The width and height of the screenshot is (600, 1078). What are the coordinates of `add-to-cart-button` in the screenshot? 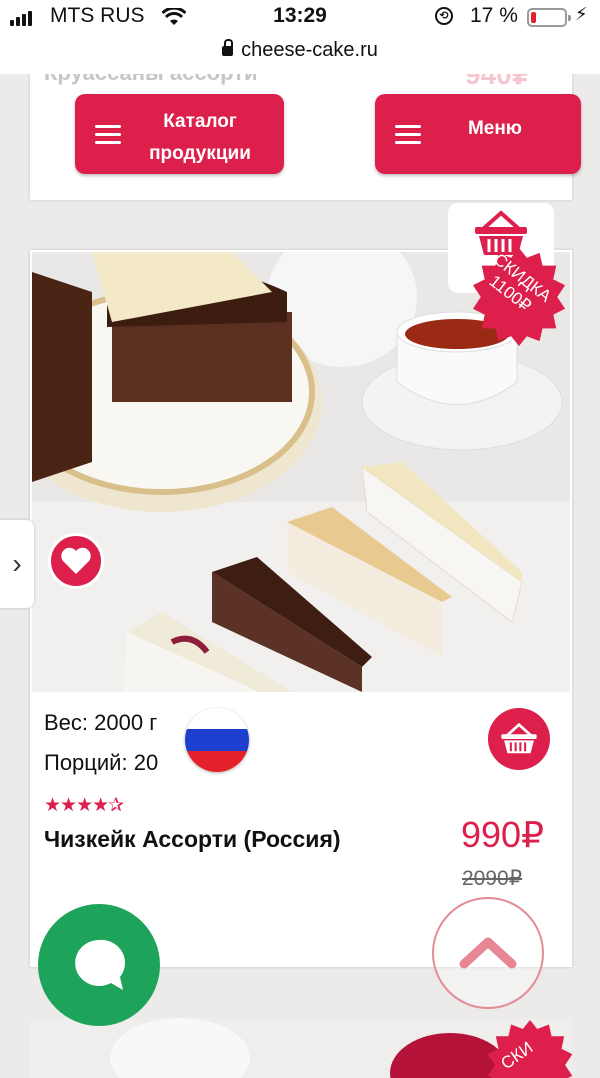 It's located at (519, 739).